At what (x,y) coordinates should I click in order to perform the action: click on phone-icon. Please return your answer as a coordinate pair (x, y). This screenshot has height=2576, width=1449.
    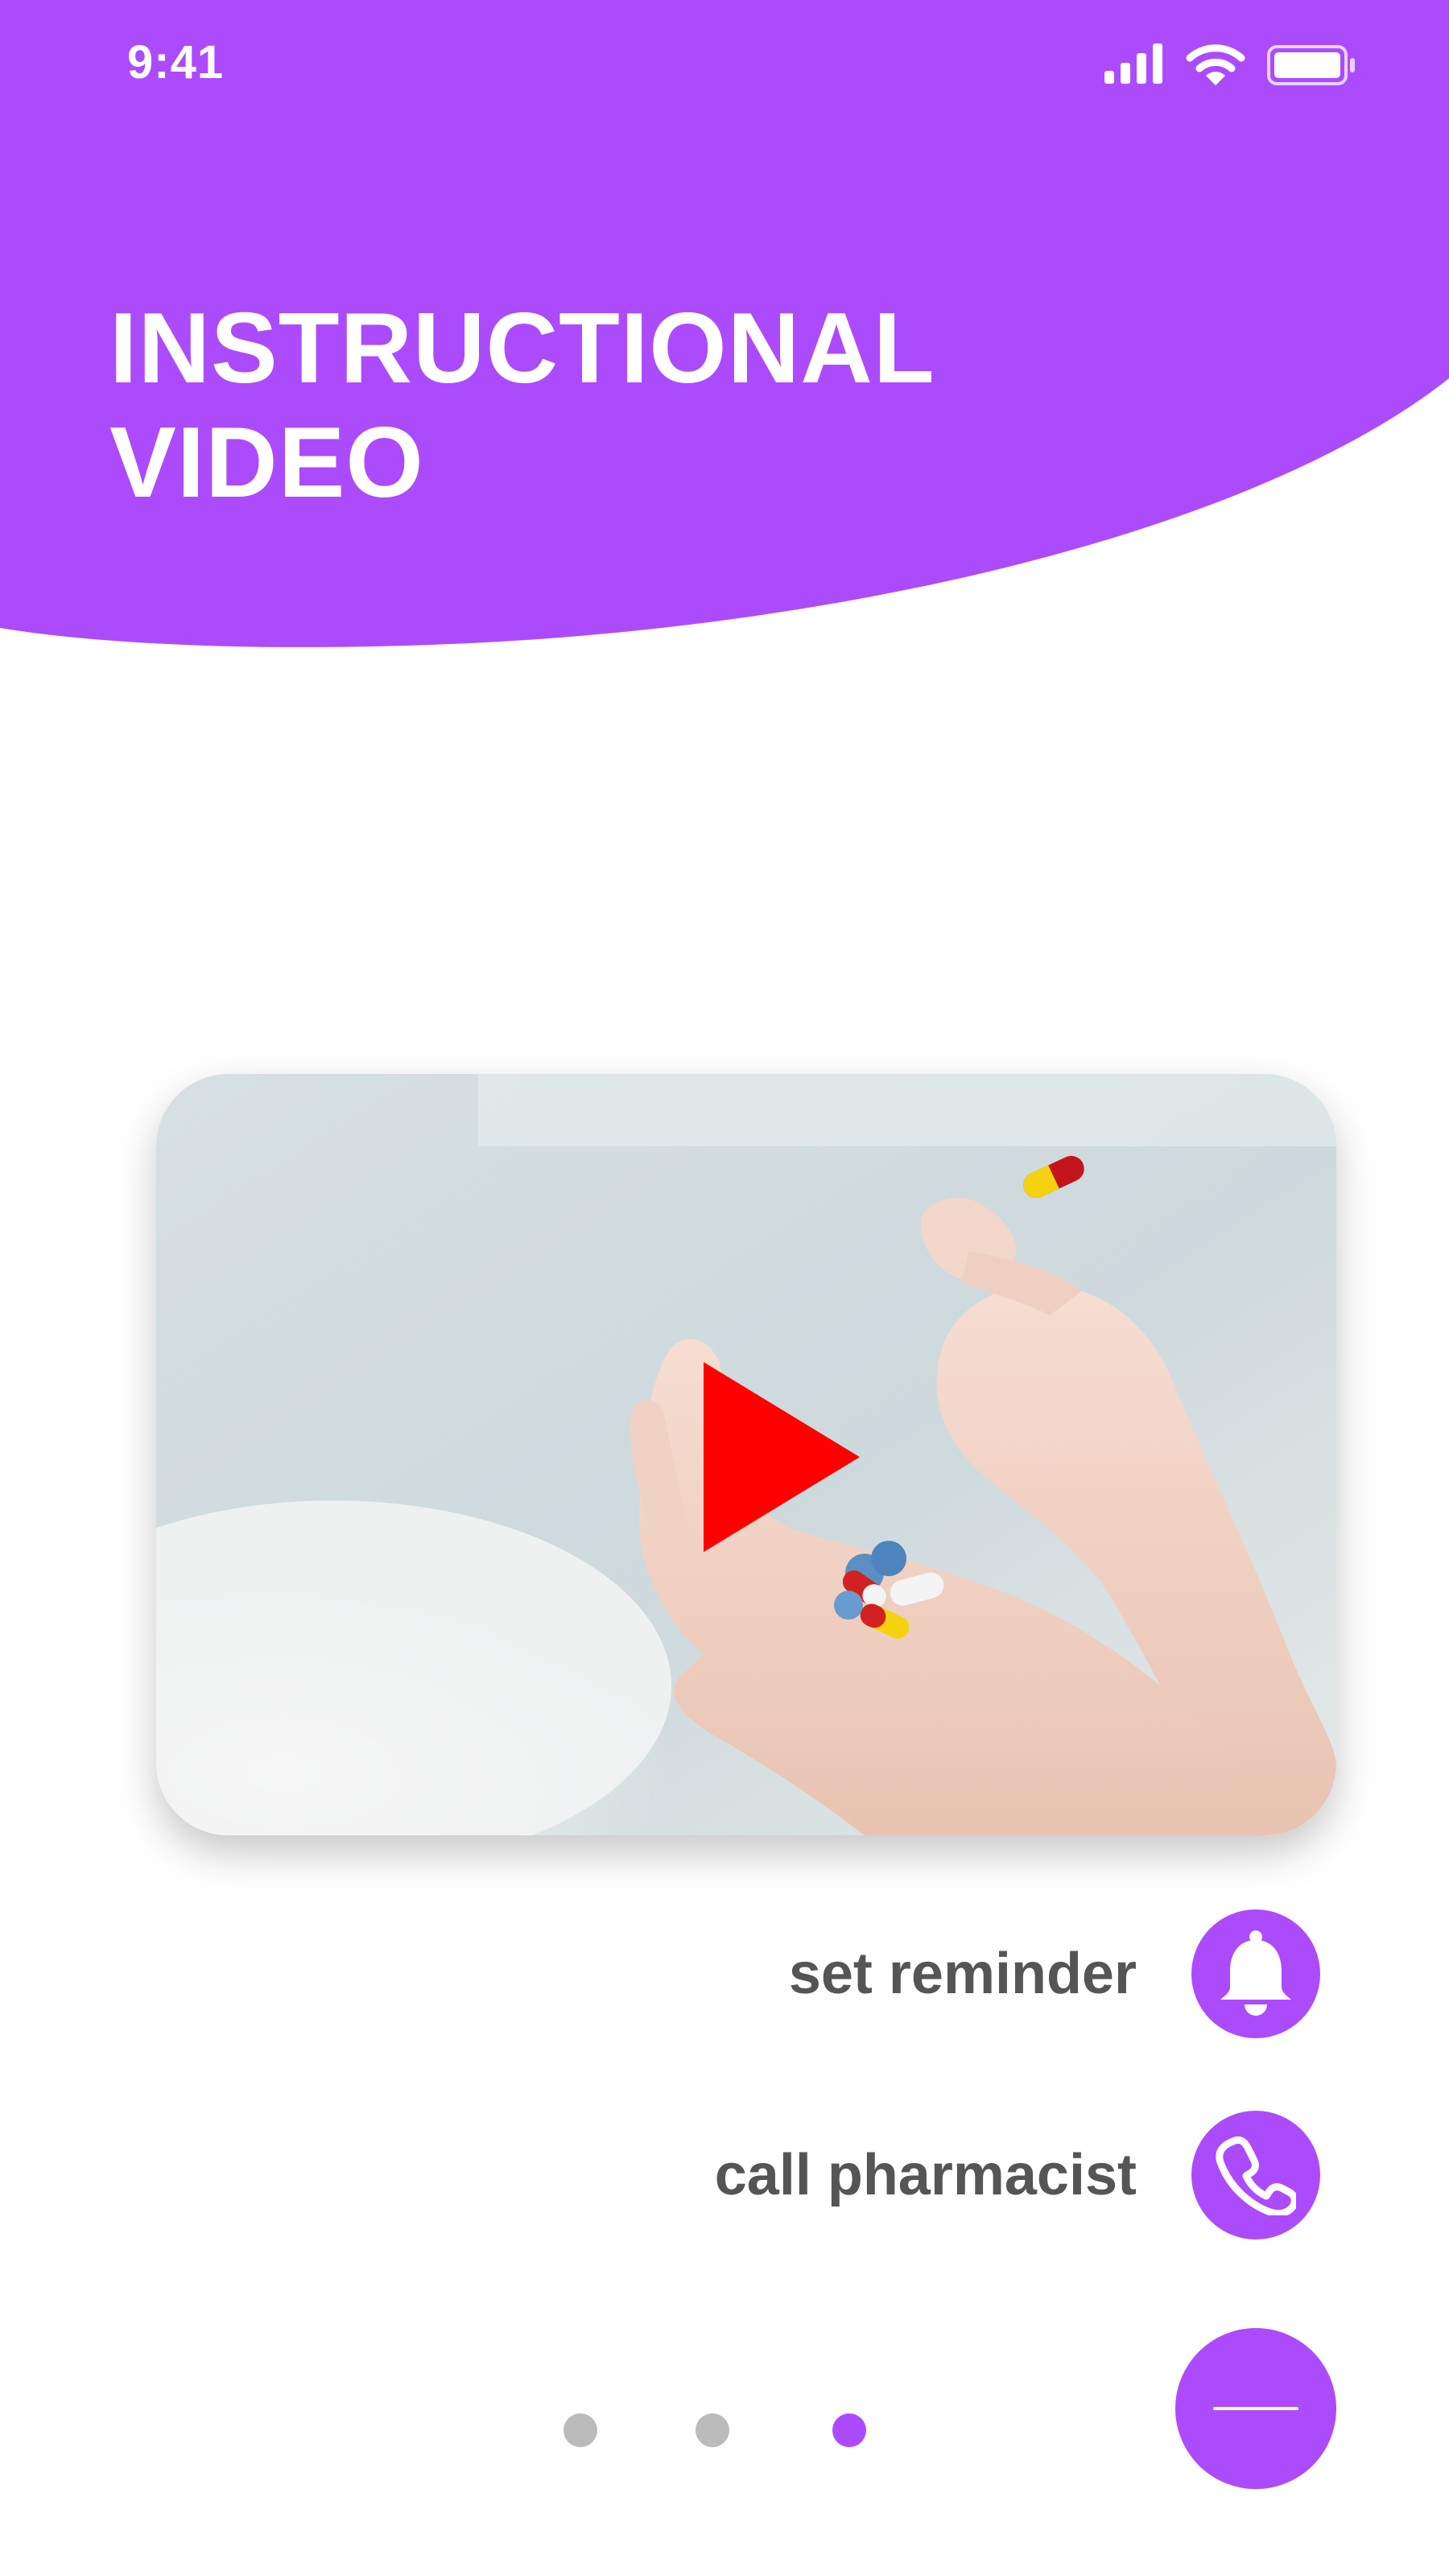
    Looking at the image, I should click on (1256, 2175).